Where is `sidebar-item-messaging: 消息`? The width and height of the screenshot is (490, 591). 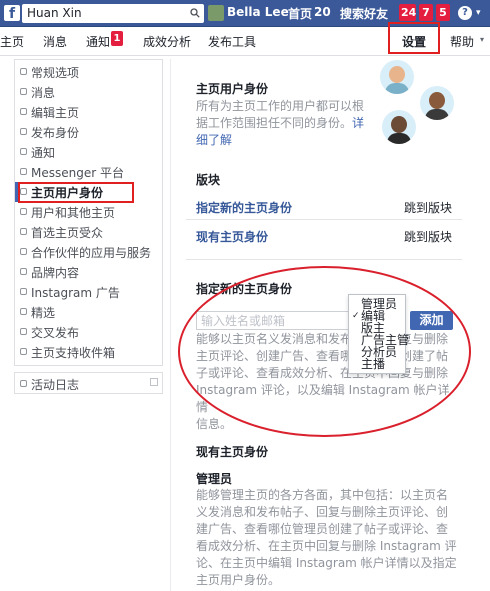 sidebar-item-messaging: 消息 is located at coordinates (88, 92).